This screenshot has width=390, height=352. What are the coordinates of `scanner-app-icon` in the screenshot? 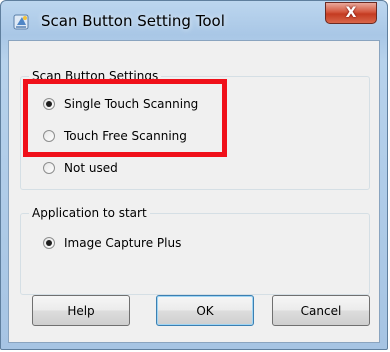 It's located at (22, 22).